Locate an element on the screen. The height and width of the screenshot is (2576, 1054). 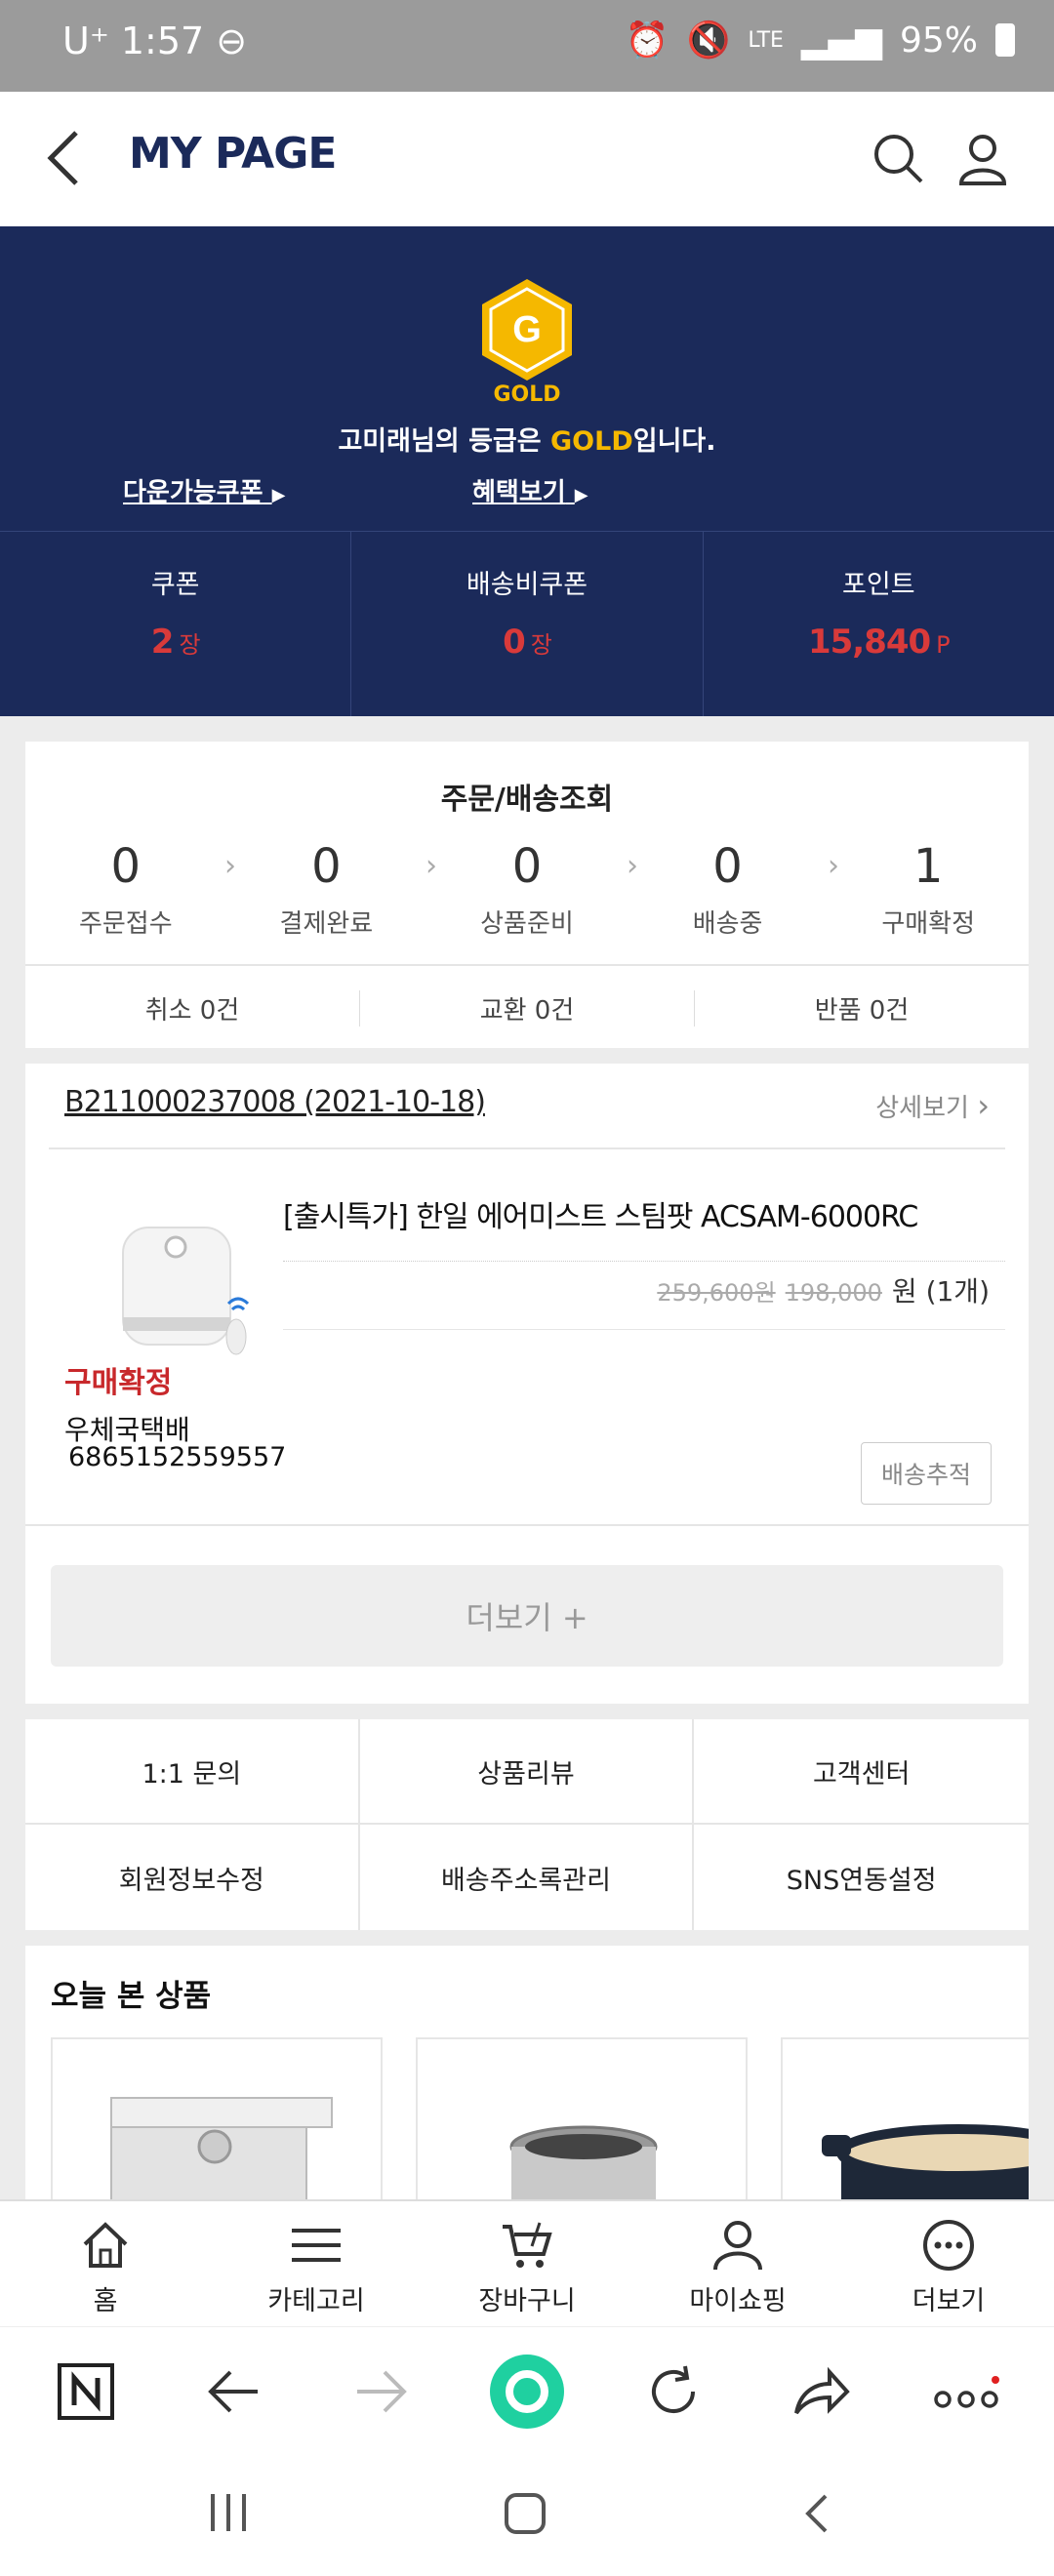
tab-label: 더보기 is located at coordinates (949, 2301).